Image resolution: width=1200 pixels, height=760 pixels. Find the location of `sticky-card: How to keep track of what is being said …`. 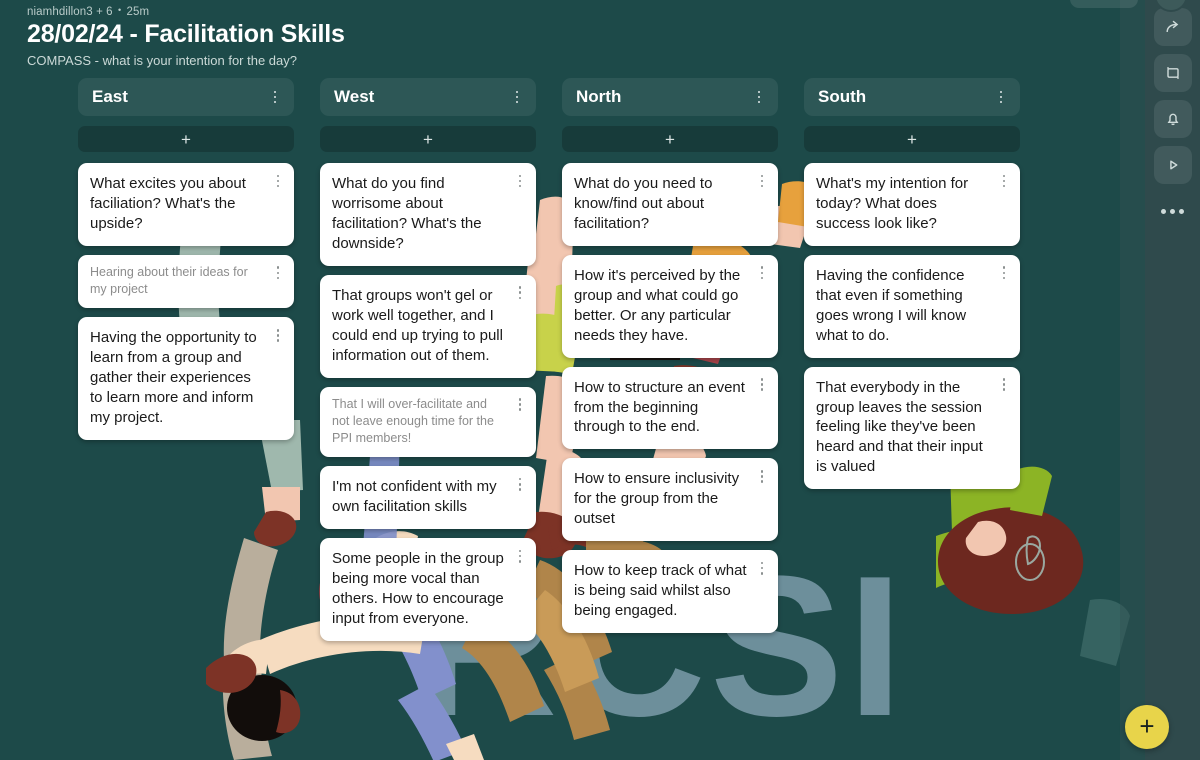

sticky-card: How to keep track of what is being said … is located at coordinates (670, 591).